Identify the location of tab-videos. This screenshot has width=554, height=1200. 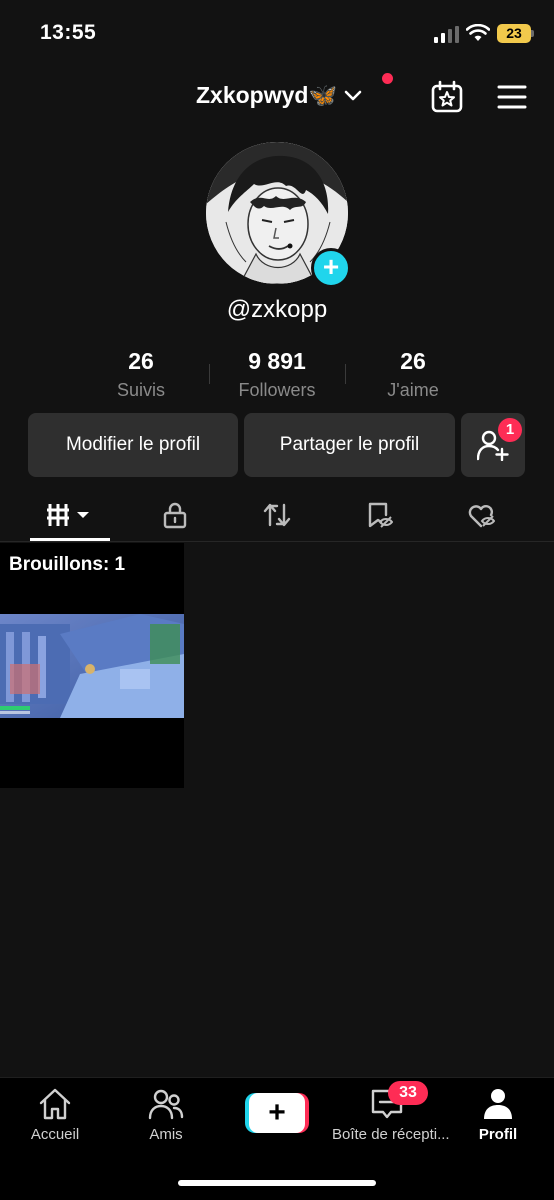
(70, 515).